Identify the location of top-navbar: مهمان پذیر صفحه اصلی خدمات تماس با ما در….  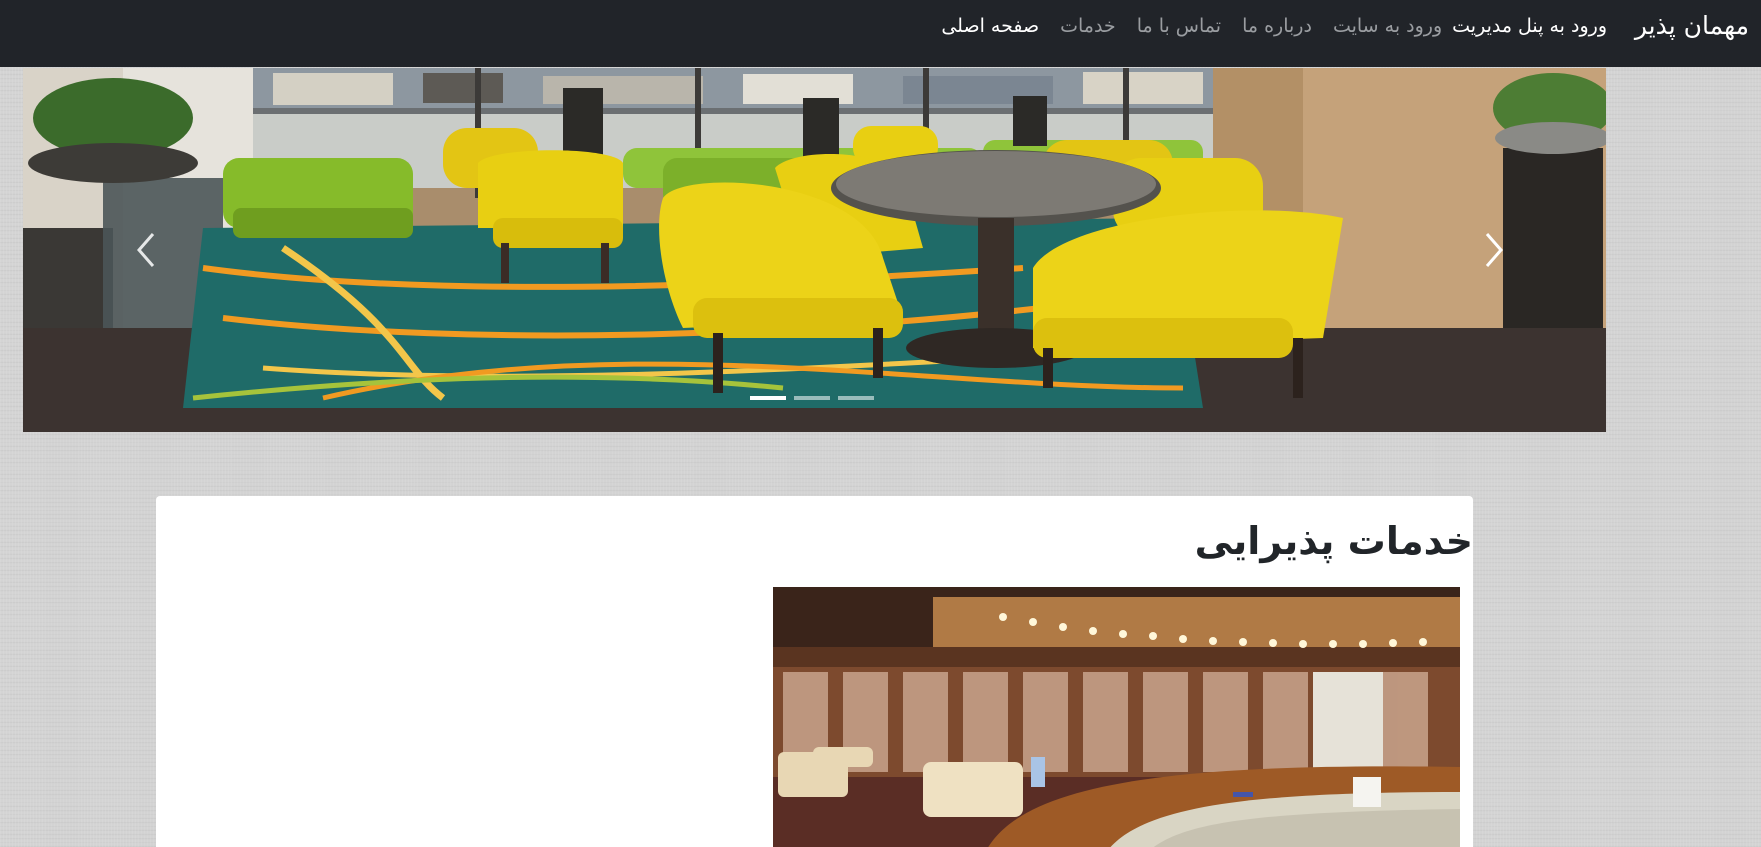
(880, 33).